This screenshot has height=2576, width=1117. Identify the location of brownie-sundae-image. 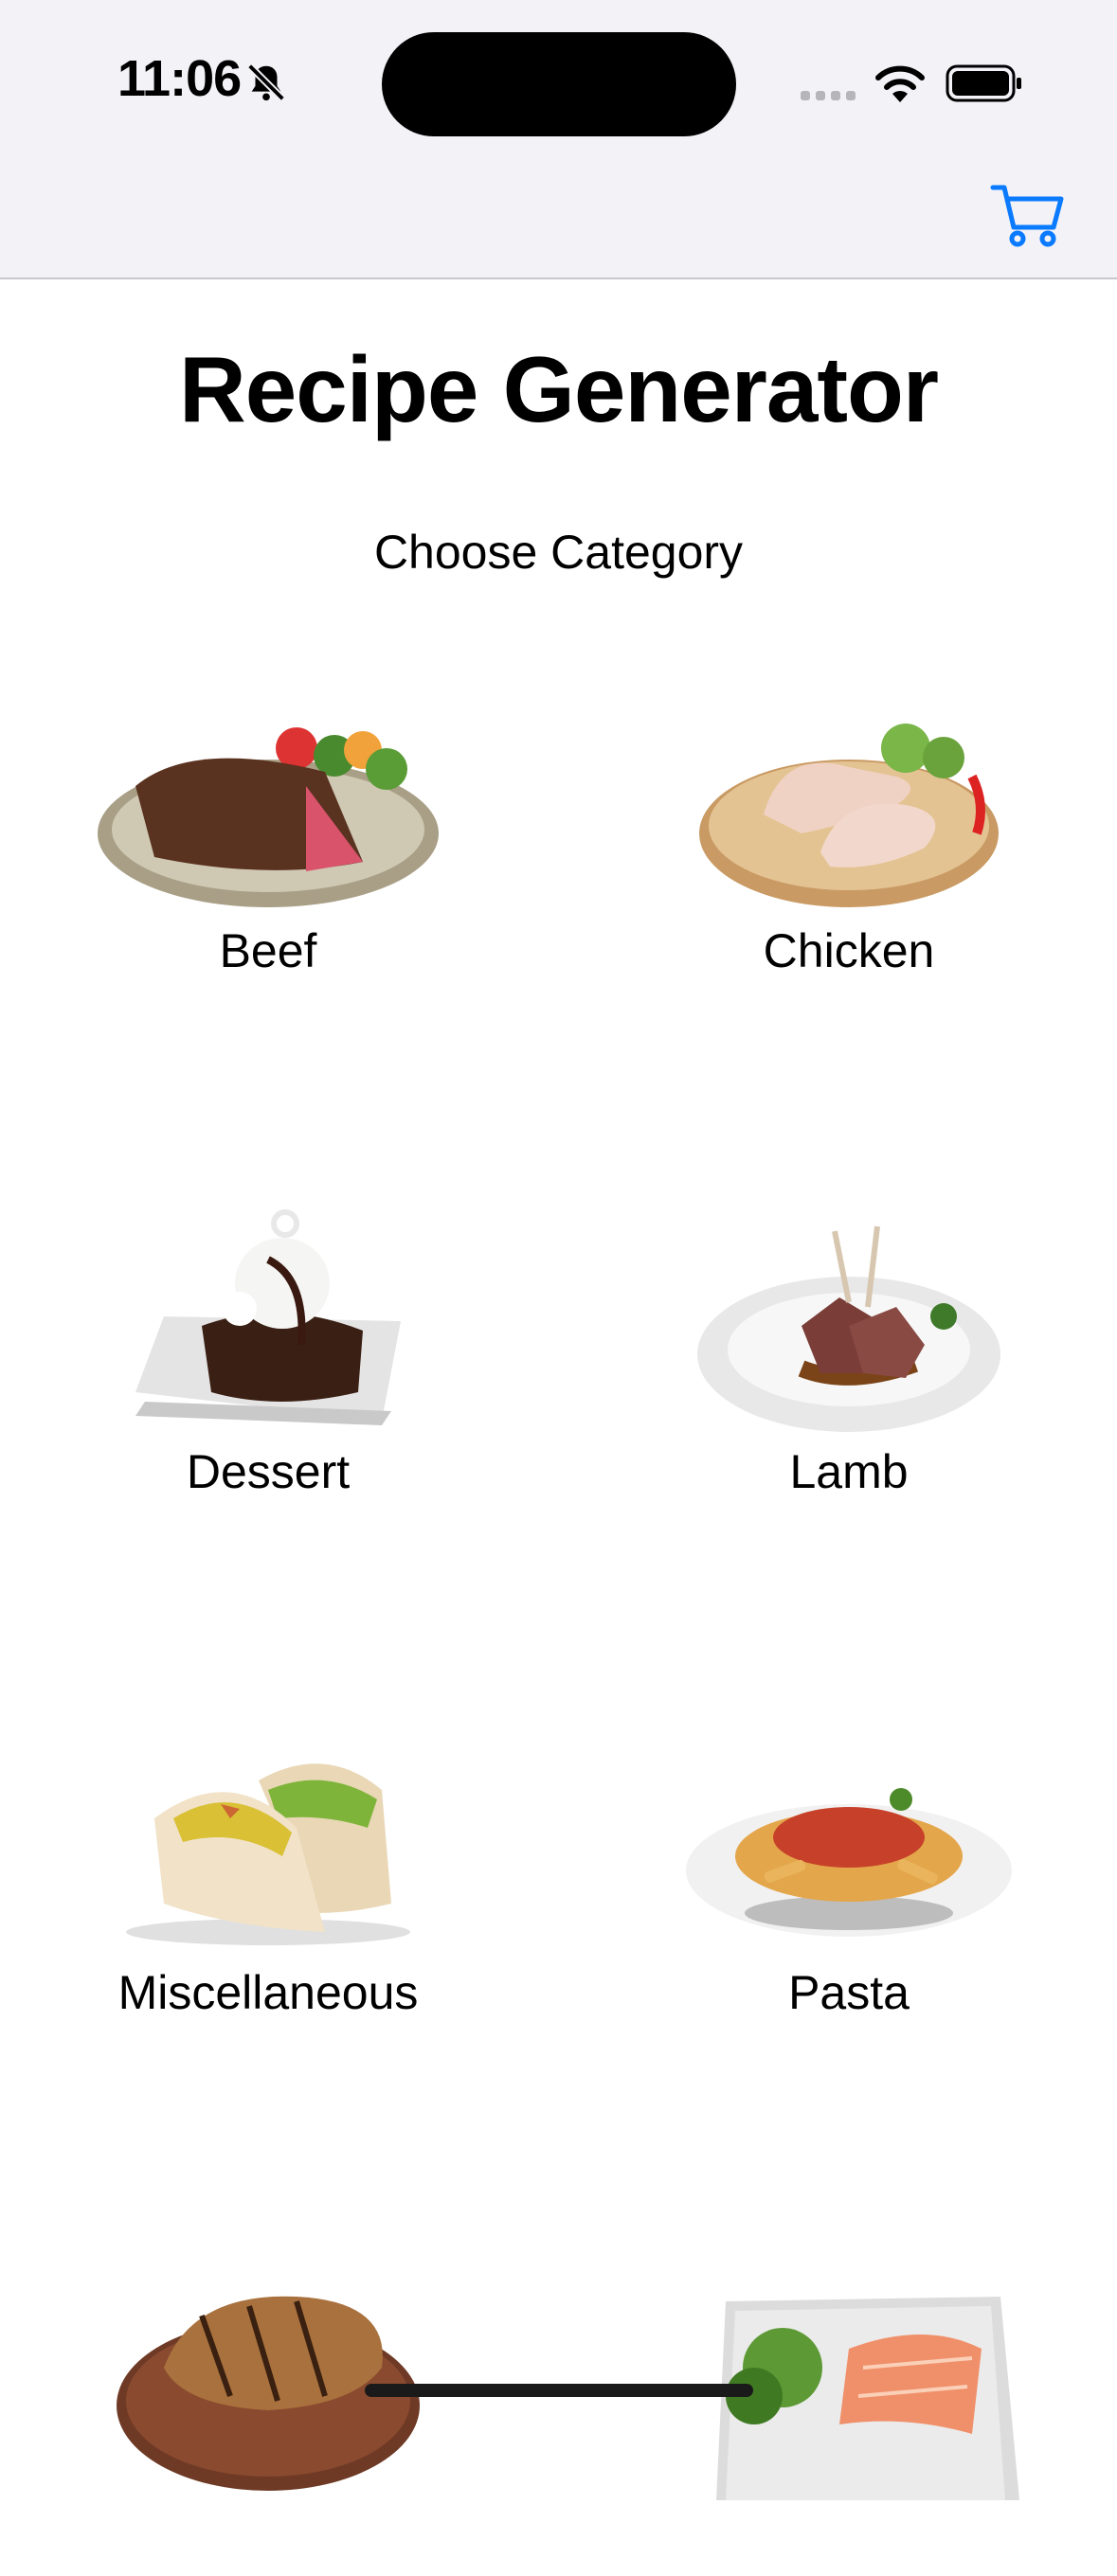
(268, 1317).